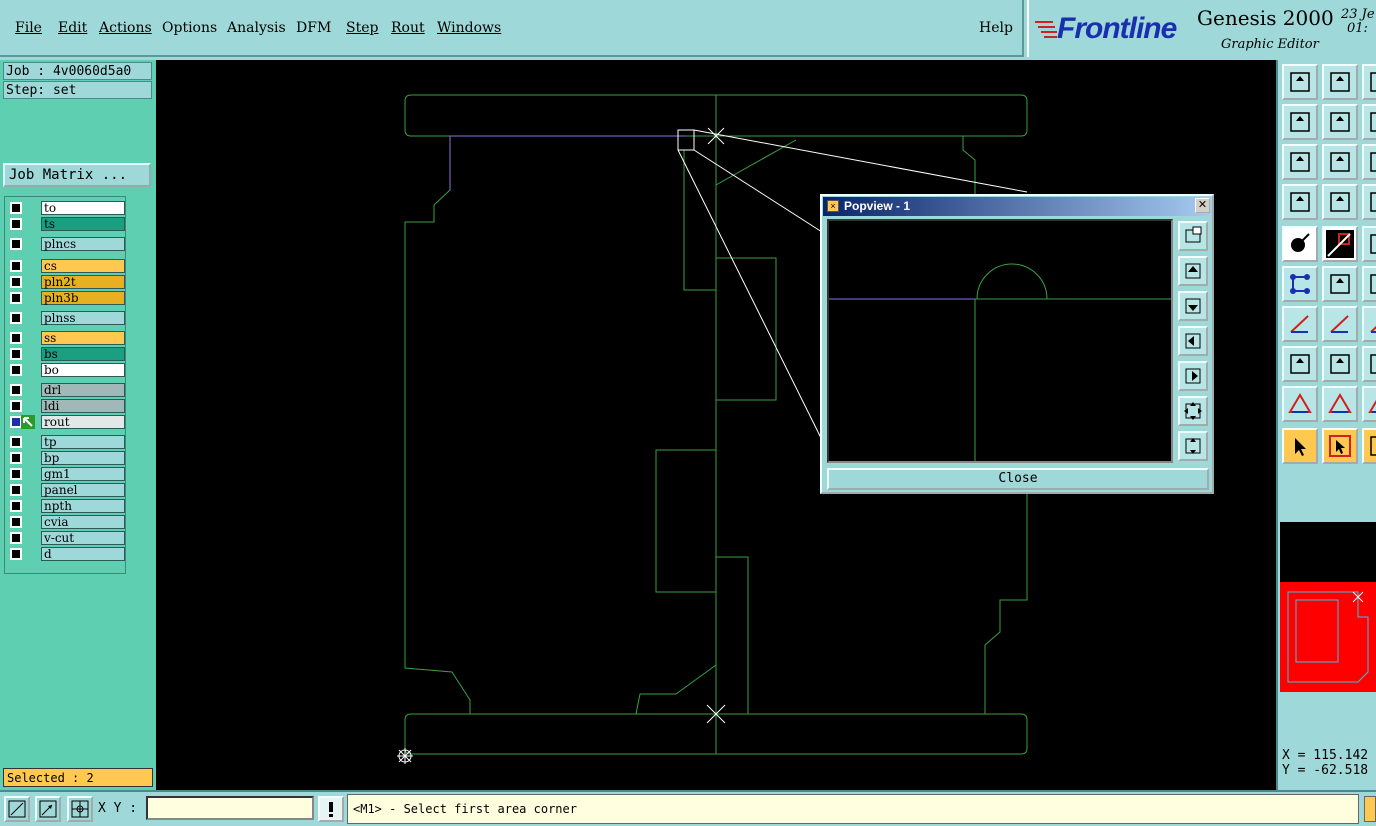 This screenshot has height=826, width=1376. I want to click on popview-pan-up-icon, so click(1193, 271).